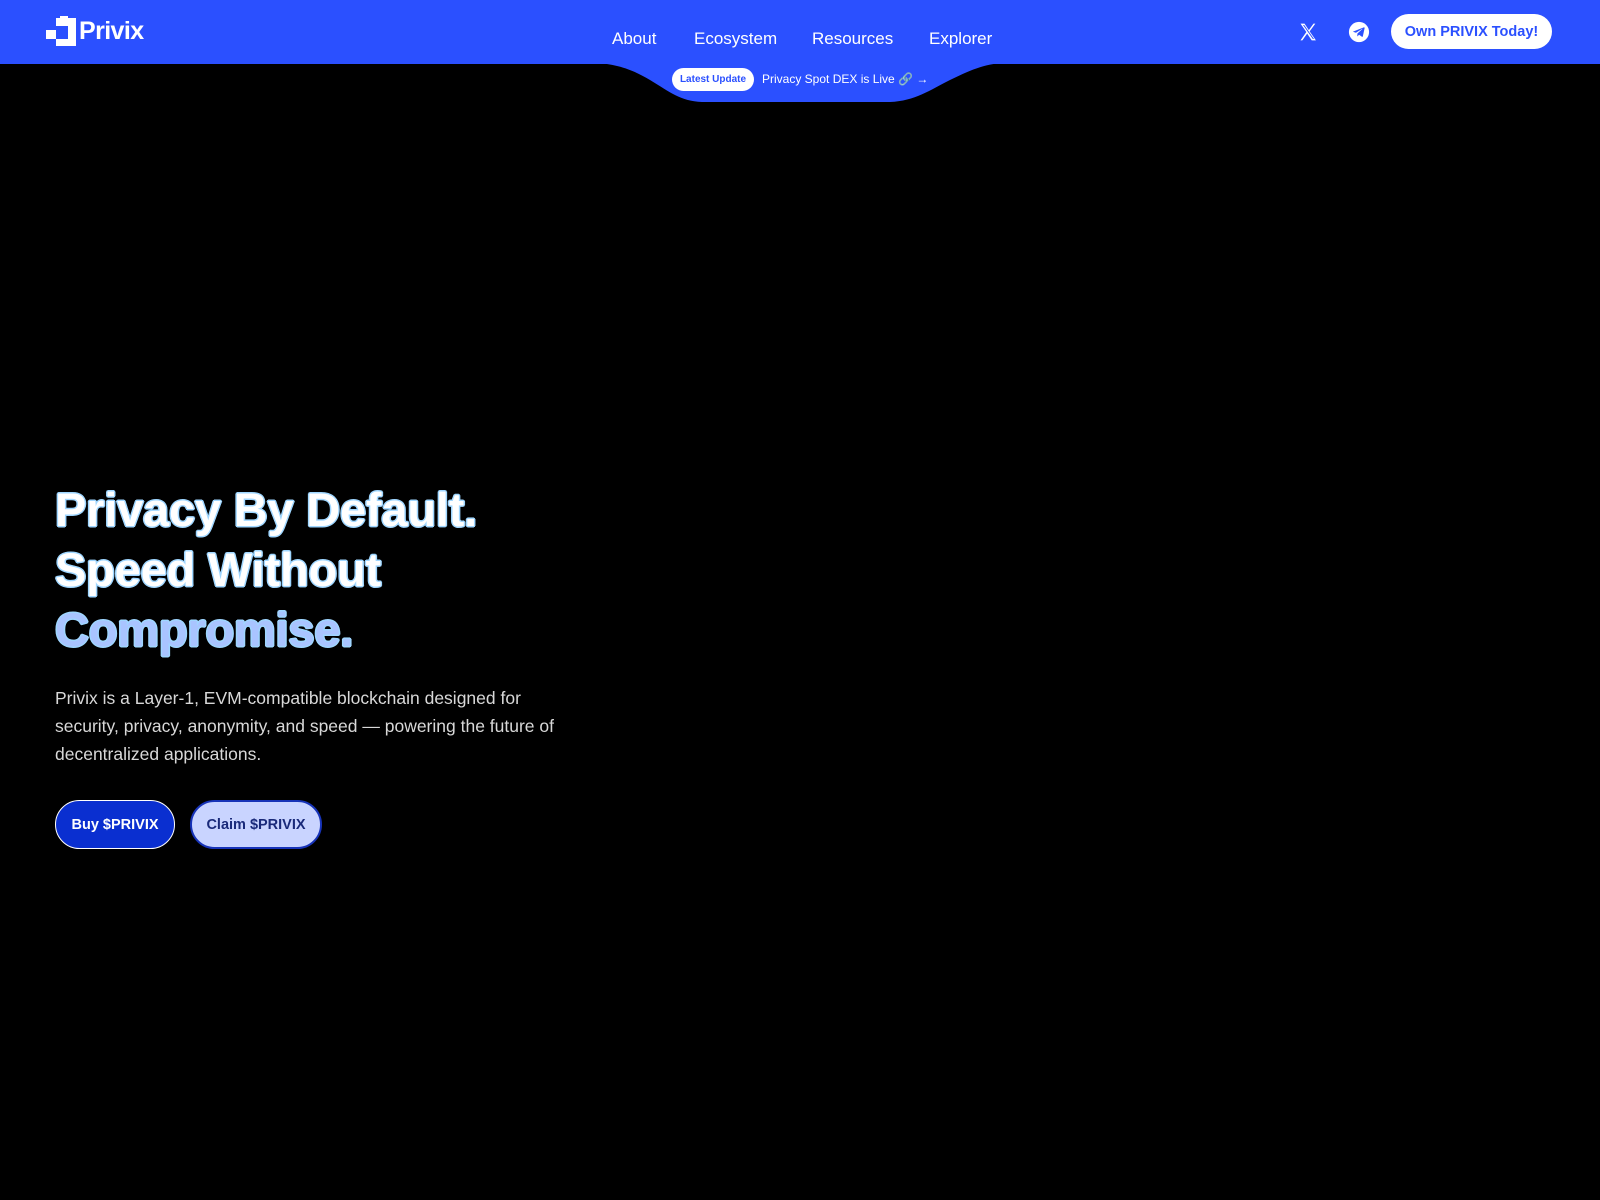 The width and height of the screenshot is (1600, 1200). I want to click on privix-logo-icon, so click(61, 31).